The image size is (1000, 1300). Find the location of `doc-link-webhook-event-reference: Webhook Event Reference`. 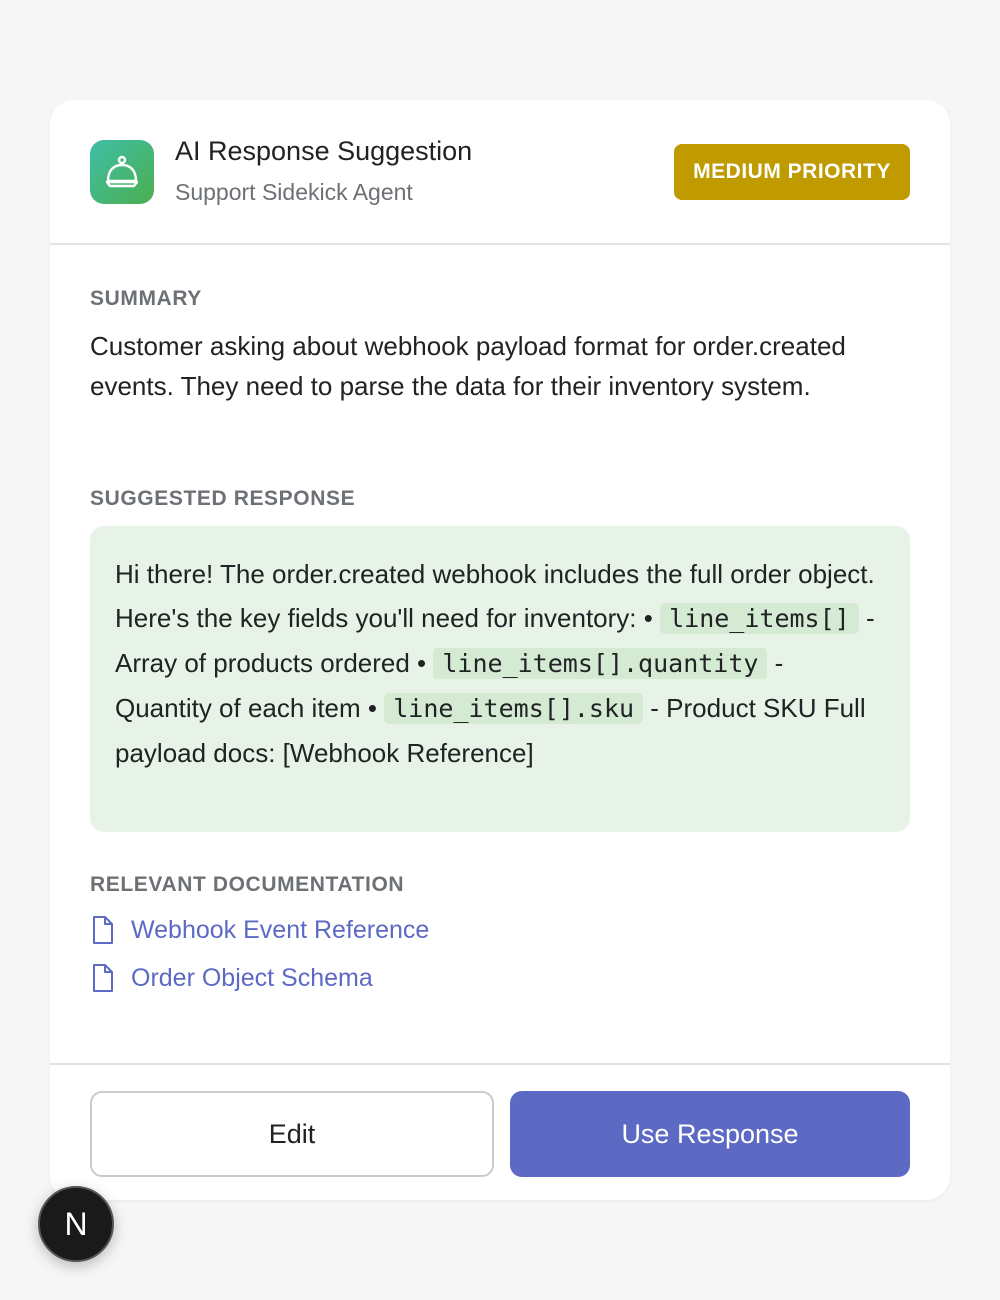

doc-link-webhook-event-reference: Webhook Event Reference is located at coordinates (259, 930).